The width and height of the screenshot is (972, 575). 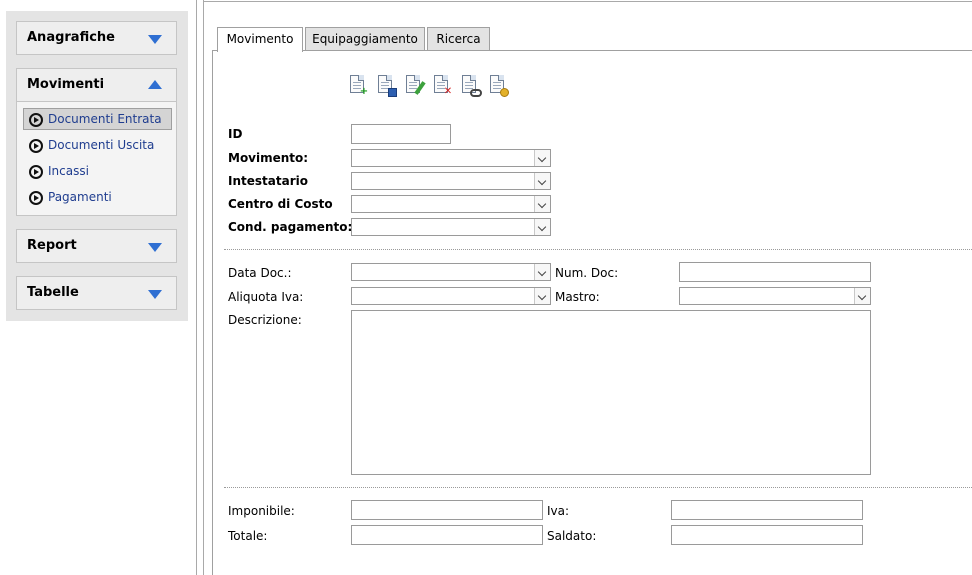 I want to click on accordion-movimenti-label: Movimenti, so click(x=66, y=84).